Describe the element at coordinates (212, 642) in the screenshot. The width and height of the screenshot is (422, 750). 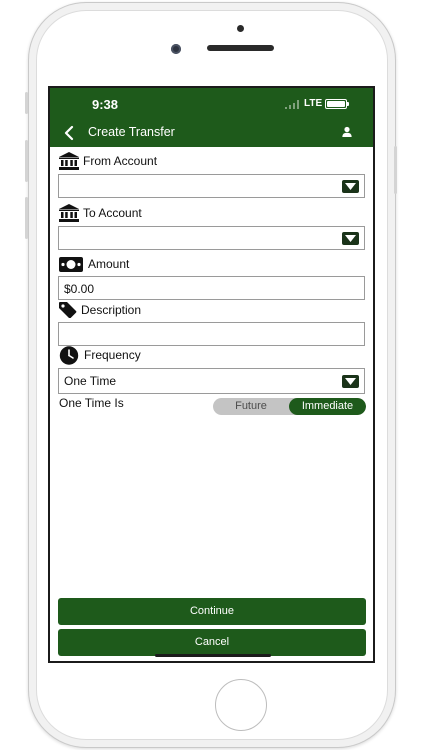
I see `cancel-button: Cancel` at that location.